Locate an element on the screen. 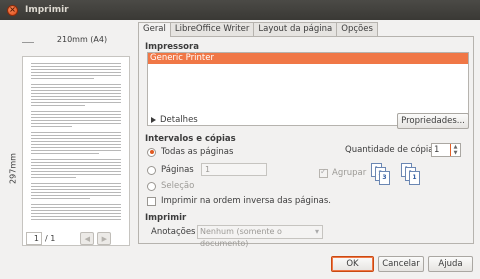  selection-label: Seleção is located at coordinates (178, 186).